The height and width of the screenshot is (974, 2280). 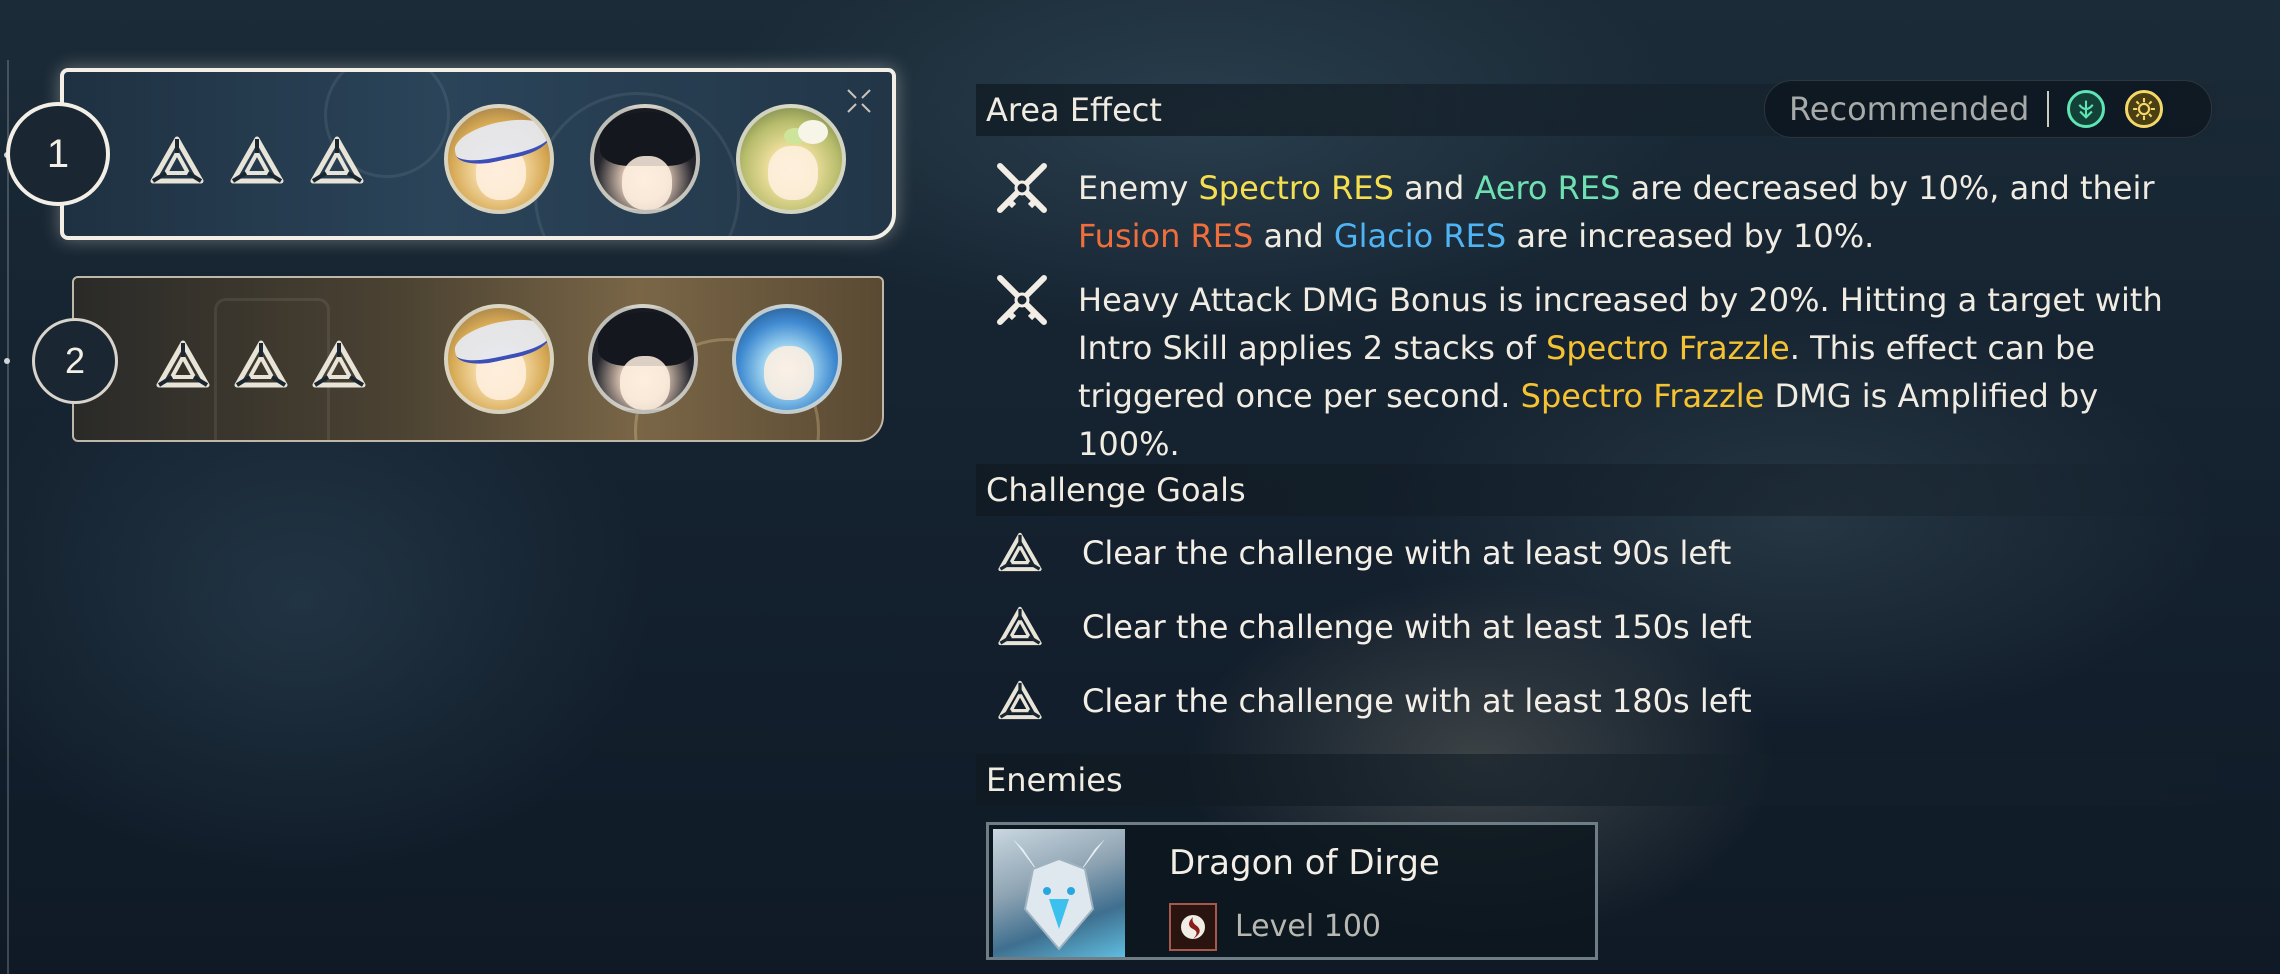 I want to click on glacio-res-keyword: Glacio RES, so click(x=1420, y=236).